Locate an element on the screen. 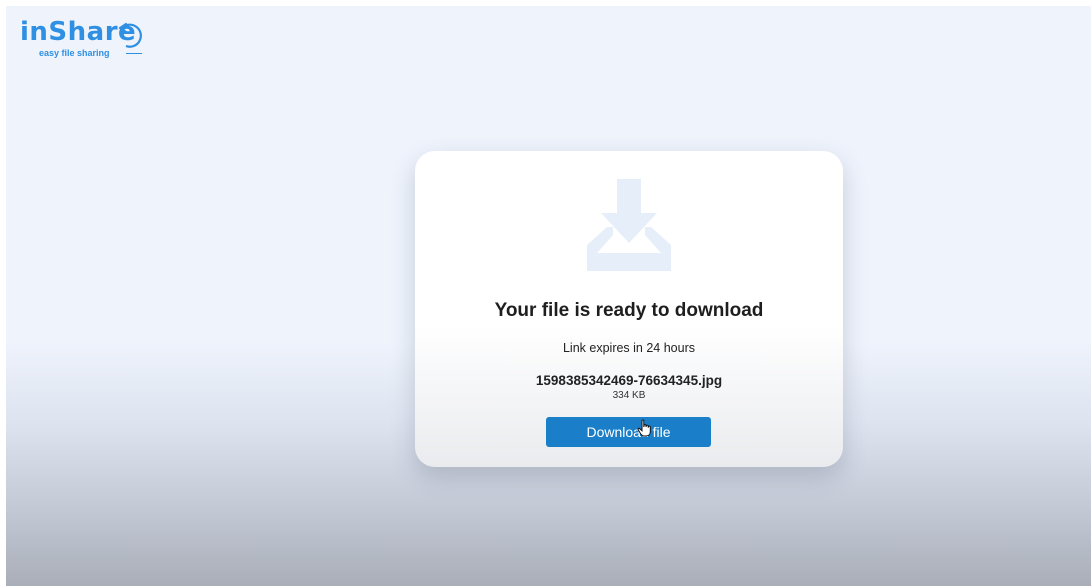 Image resolution: width=1091 pixels, height=586 pixels. logo-tagline-rule is located at coordinates (134, 53).